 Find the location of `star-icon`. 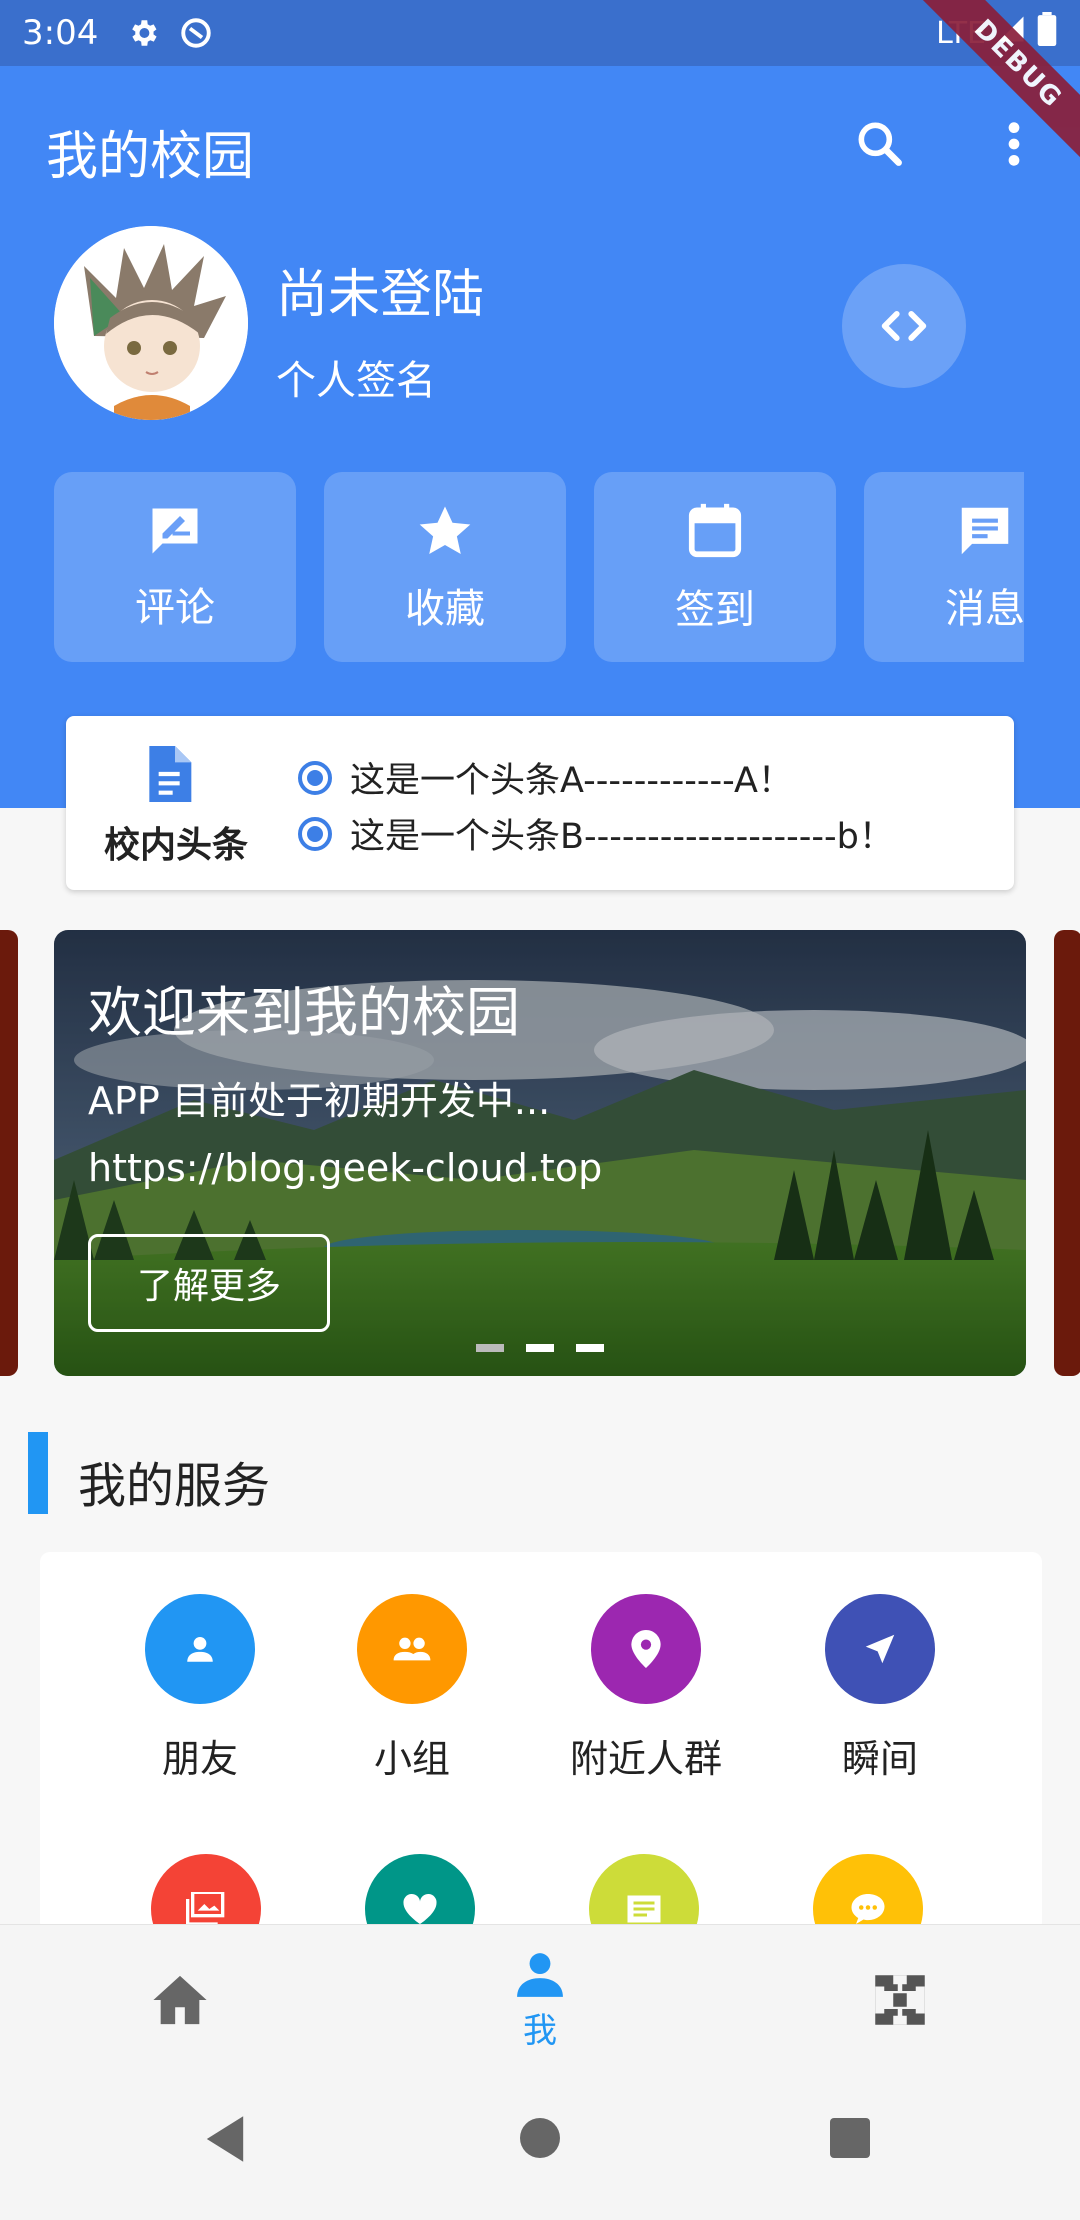

star-icon is located at coordinates (445, 530).